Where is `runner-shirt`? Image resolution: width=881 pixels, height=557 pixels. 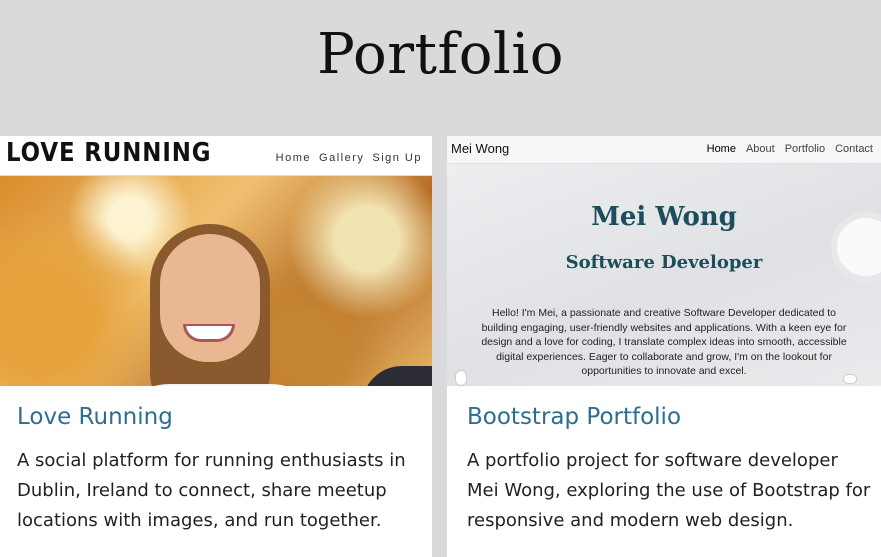
runner-shirt is located at coordinates (220, 385).